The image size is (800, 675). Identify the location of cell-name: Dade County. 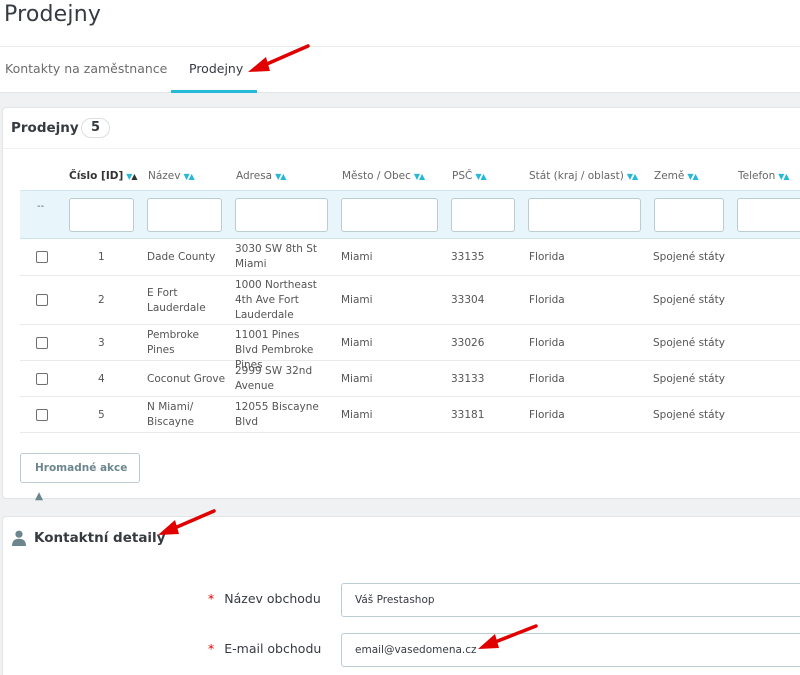
(181, 257).